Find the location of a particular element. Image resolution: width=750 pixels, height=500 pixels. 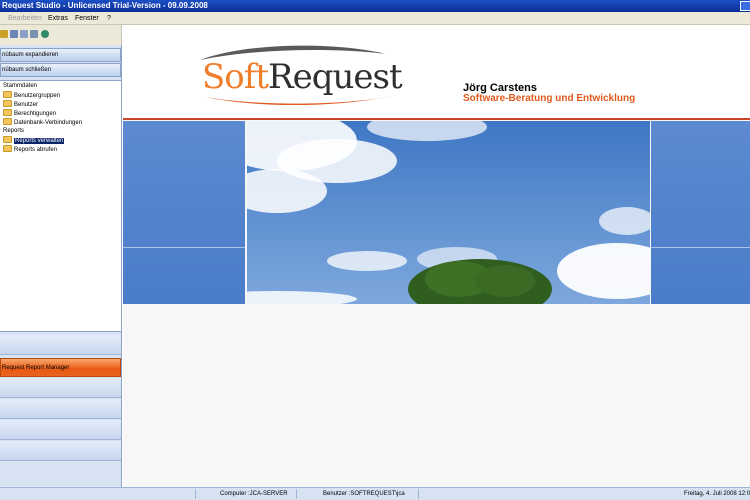

tree-node-reports: Reports is located at coordinates (13, 131).